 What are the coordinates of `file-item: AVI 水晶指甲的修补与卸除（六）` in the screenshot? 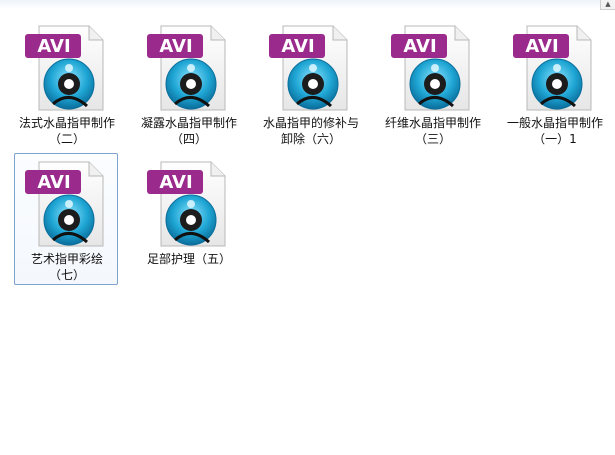 It's located at (310, 83).